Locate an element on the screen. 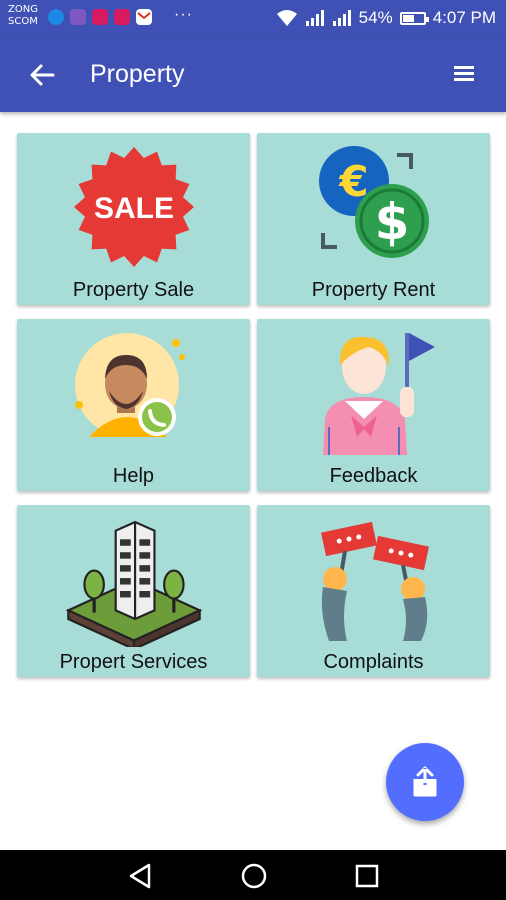 The height and width of the screenshot is (900, 506). tile-label: Help is located at coordinates (133, 476).